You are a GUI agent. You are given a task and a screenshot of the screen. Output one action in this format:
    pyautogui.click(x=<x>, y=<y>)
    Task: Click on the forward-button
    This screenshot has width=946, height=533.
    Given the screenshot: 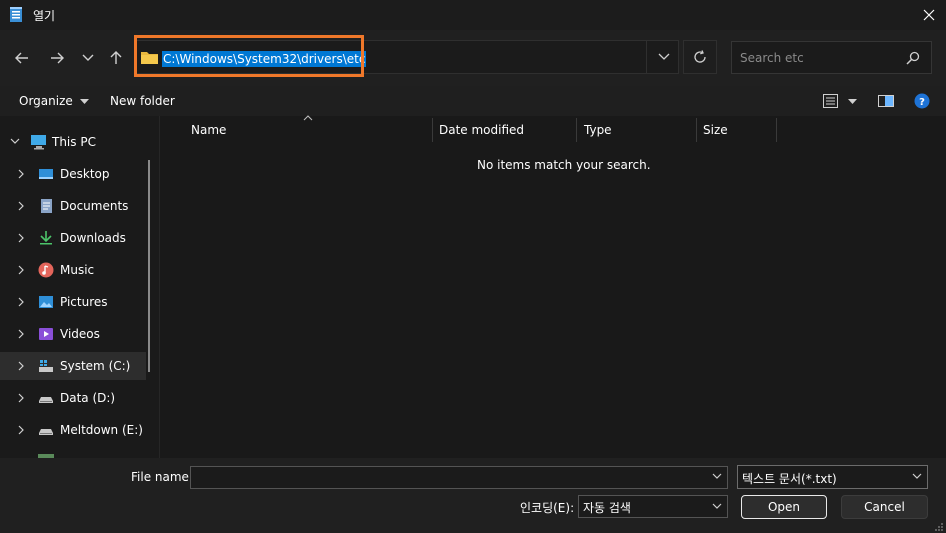 What is the action you would take?
    pyautogui.click(x=57, y=58)
    